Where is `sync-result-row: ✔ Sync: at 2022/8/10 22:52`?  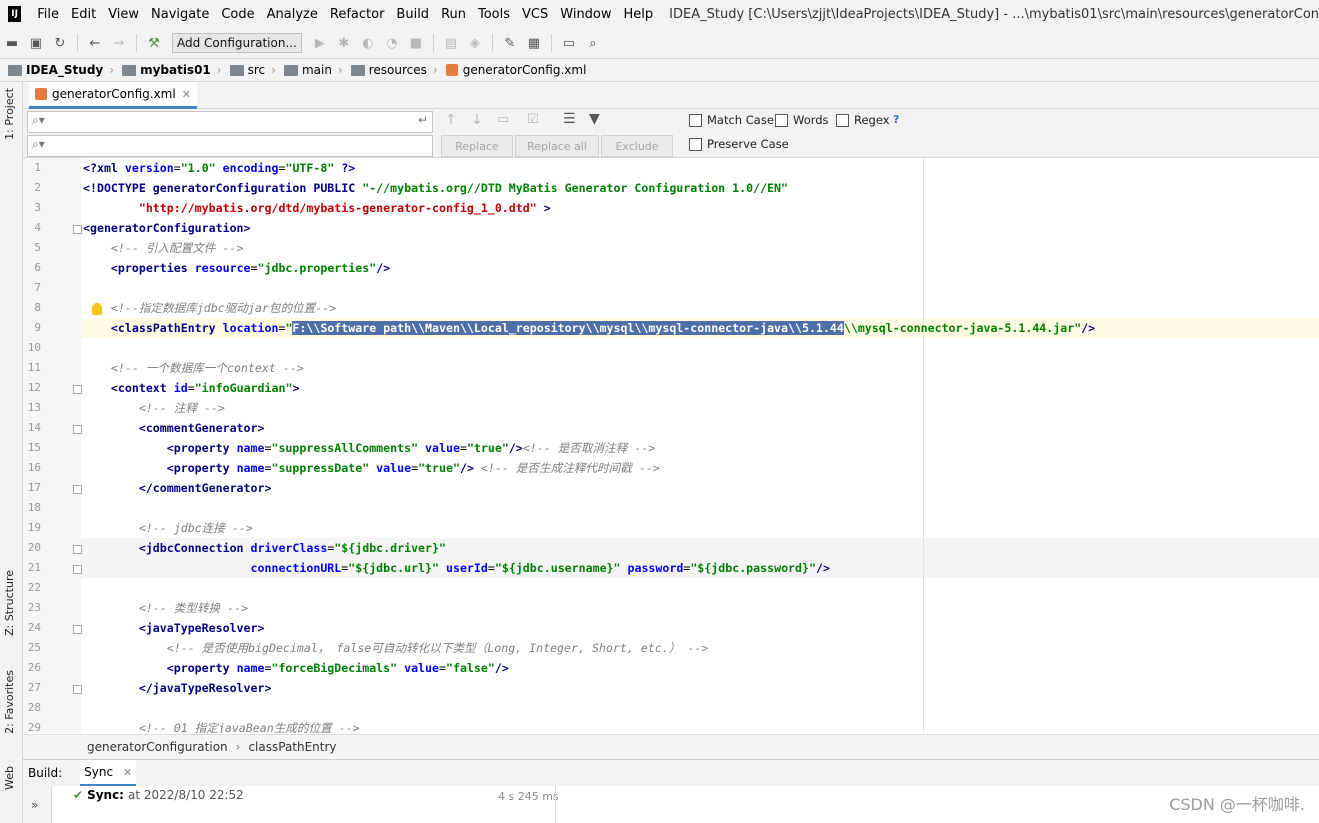
sync-result-row: ✔ Sync: at 2022/8/10 22:52 is located at coordinates (158, 795).